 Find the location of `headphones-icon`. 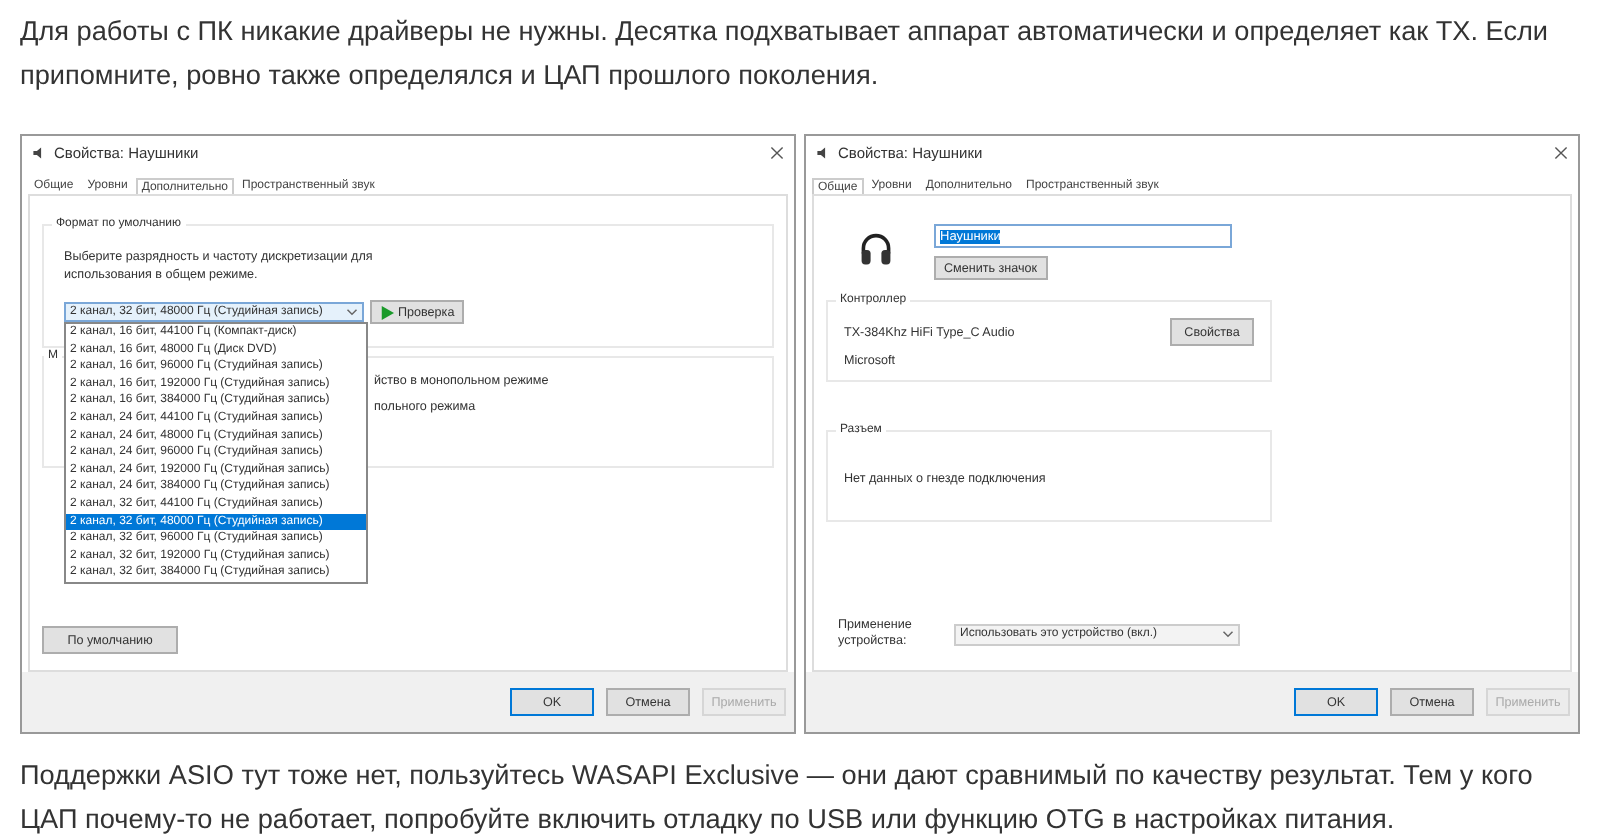

headphones-icon is located at coordinates (876, 250).